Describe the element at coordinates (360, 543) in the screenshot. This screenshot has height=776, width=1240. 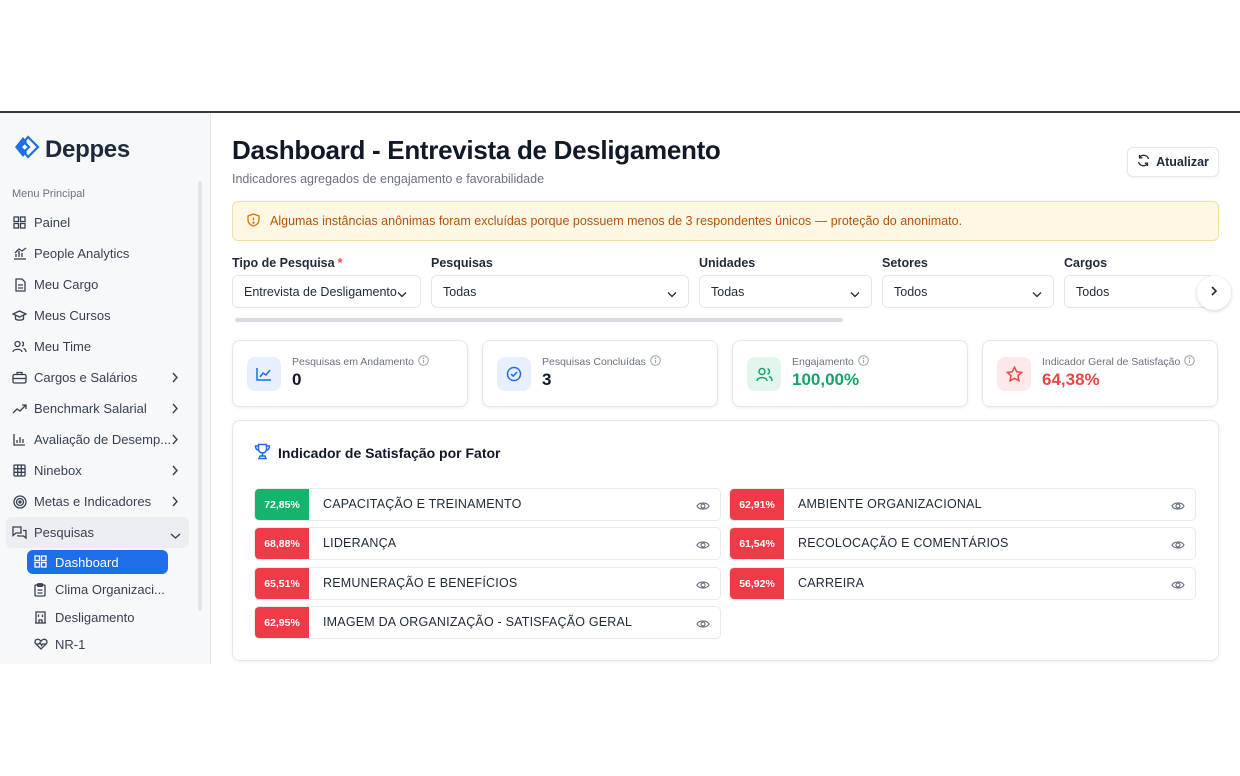
I see `factor-name: LIDERANÇA` at that location.